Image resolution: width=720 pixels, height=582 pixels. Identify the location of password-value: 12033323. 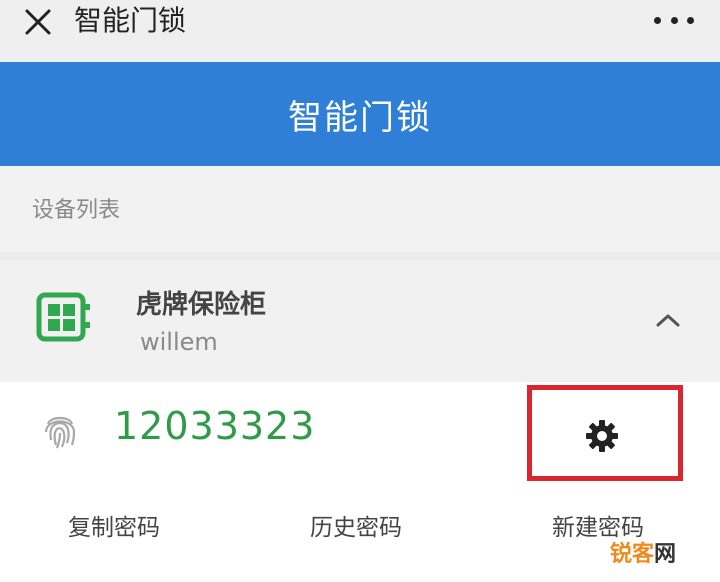
(215, 426).